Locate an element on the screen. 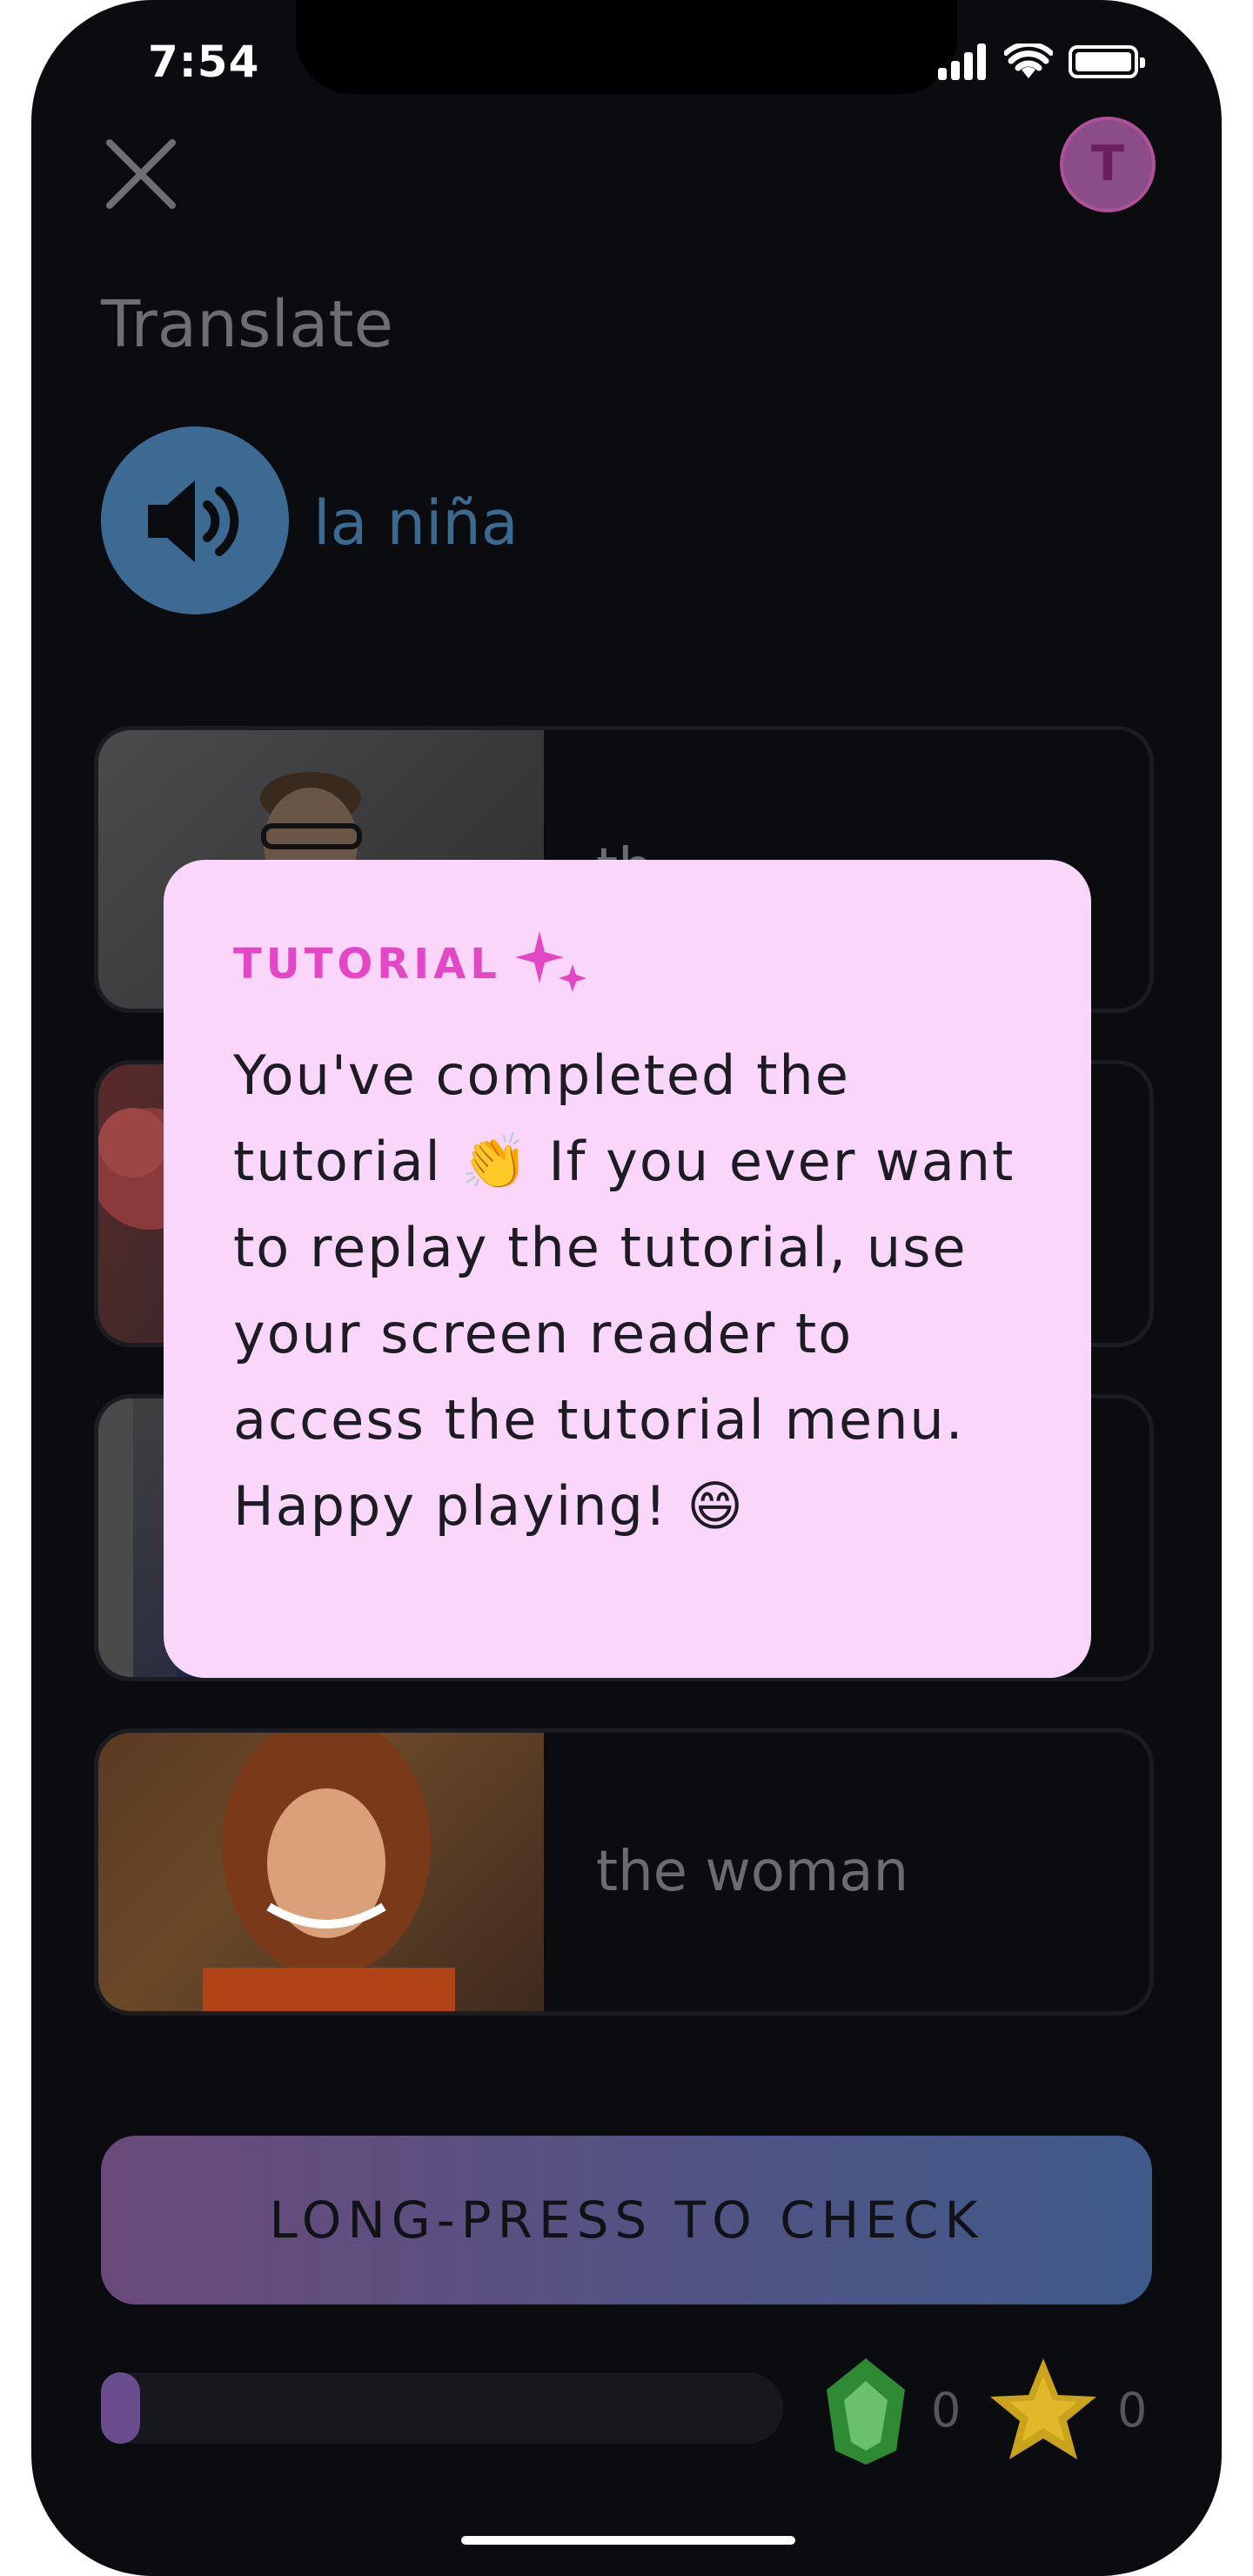  avatar: T is located at coordinates (1108, 164).